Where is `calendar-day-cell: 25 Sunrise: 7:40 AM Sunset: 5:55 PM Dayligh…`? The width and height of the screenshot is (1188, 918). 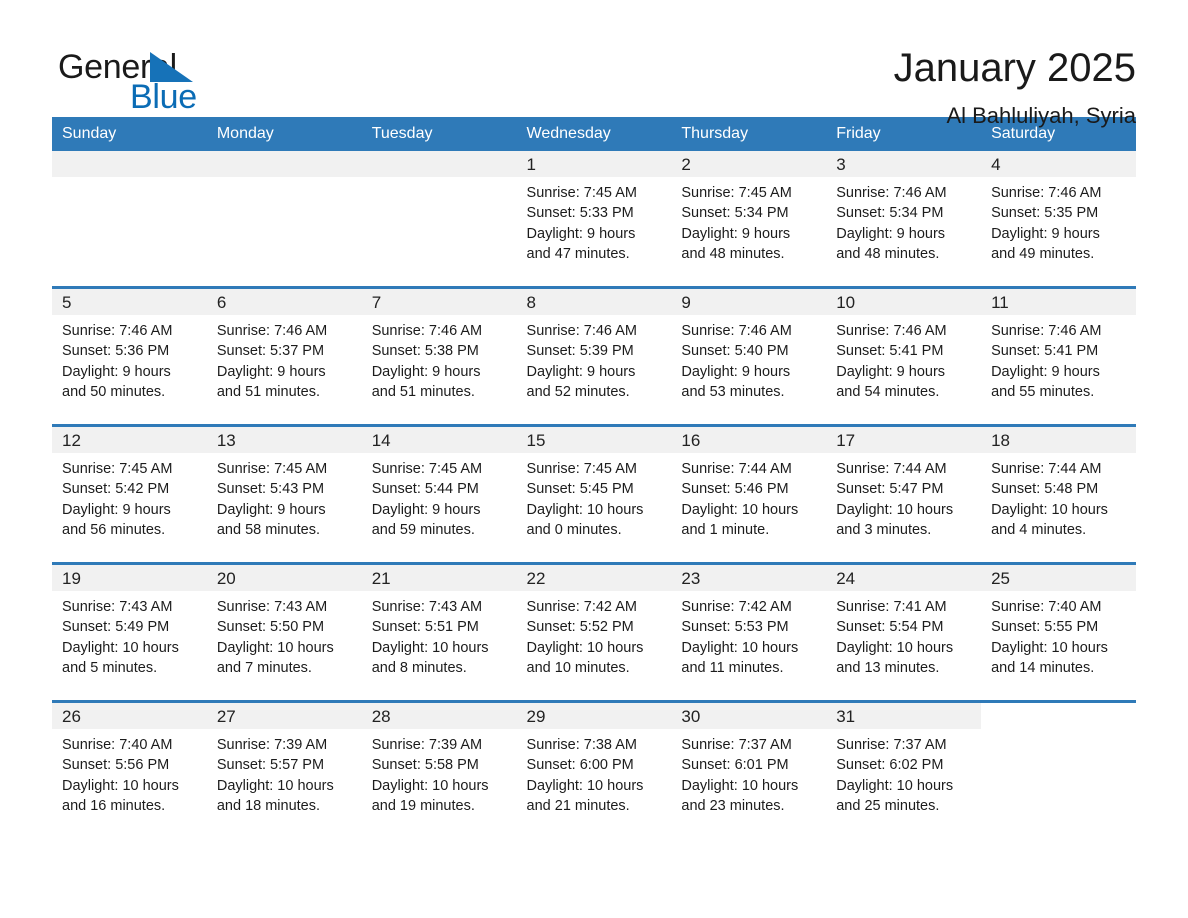
calendar-day-cell: 25 Sunrise: 7:40 AM Sunset: 5:55 PM Dayligh… is located at coordinates (1058, 632).